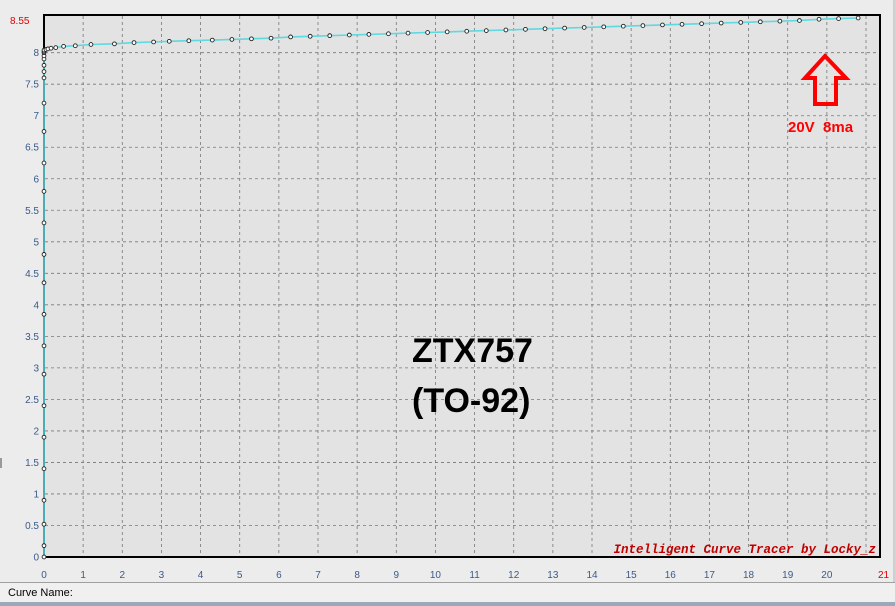 This screenshot has width=895, height=606. What do you see at coordinates (32, 211) in the screenshot?
I see `y-tick-label: 5.5` at bounding box center [32, 211].